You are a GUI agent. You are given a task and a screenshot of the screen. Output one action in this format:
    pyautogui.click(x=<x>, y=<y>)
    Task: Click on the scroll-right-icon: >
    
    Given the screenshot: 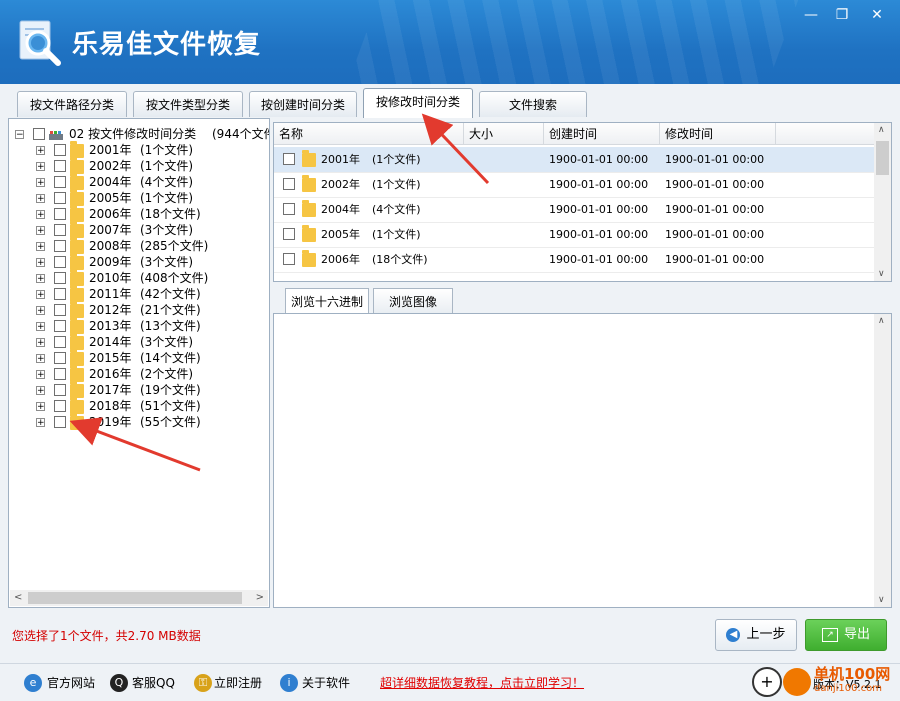 What is the action you would take?
    pyautogui.click(x=260, y=597)
    